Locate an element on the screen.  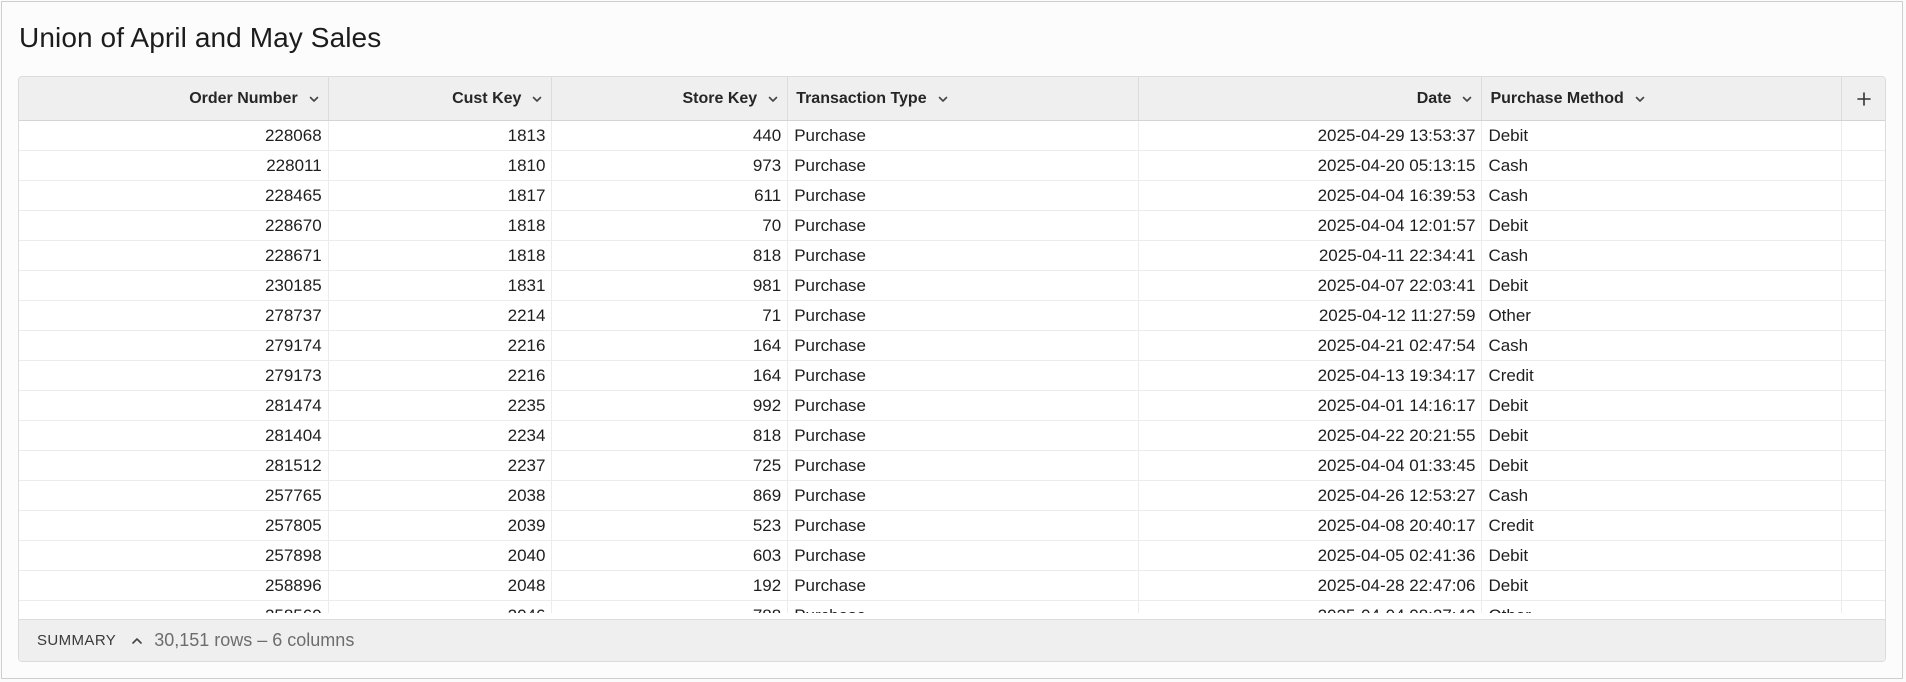
table-cell: 2025-04-26 12:53:27 is located at coordinates (1311, 496).